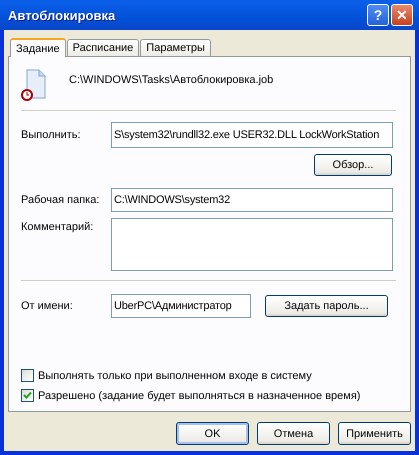 The width and height of the screenshot is (419, 455). Describe the element at coordinates (34, 85) in the screenshot. I see `scheduled-file-icon` at that location.